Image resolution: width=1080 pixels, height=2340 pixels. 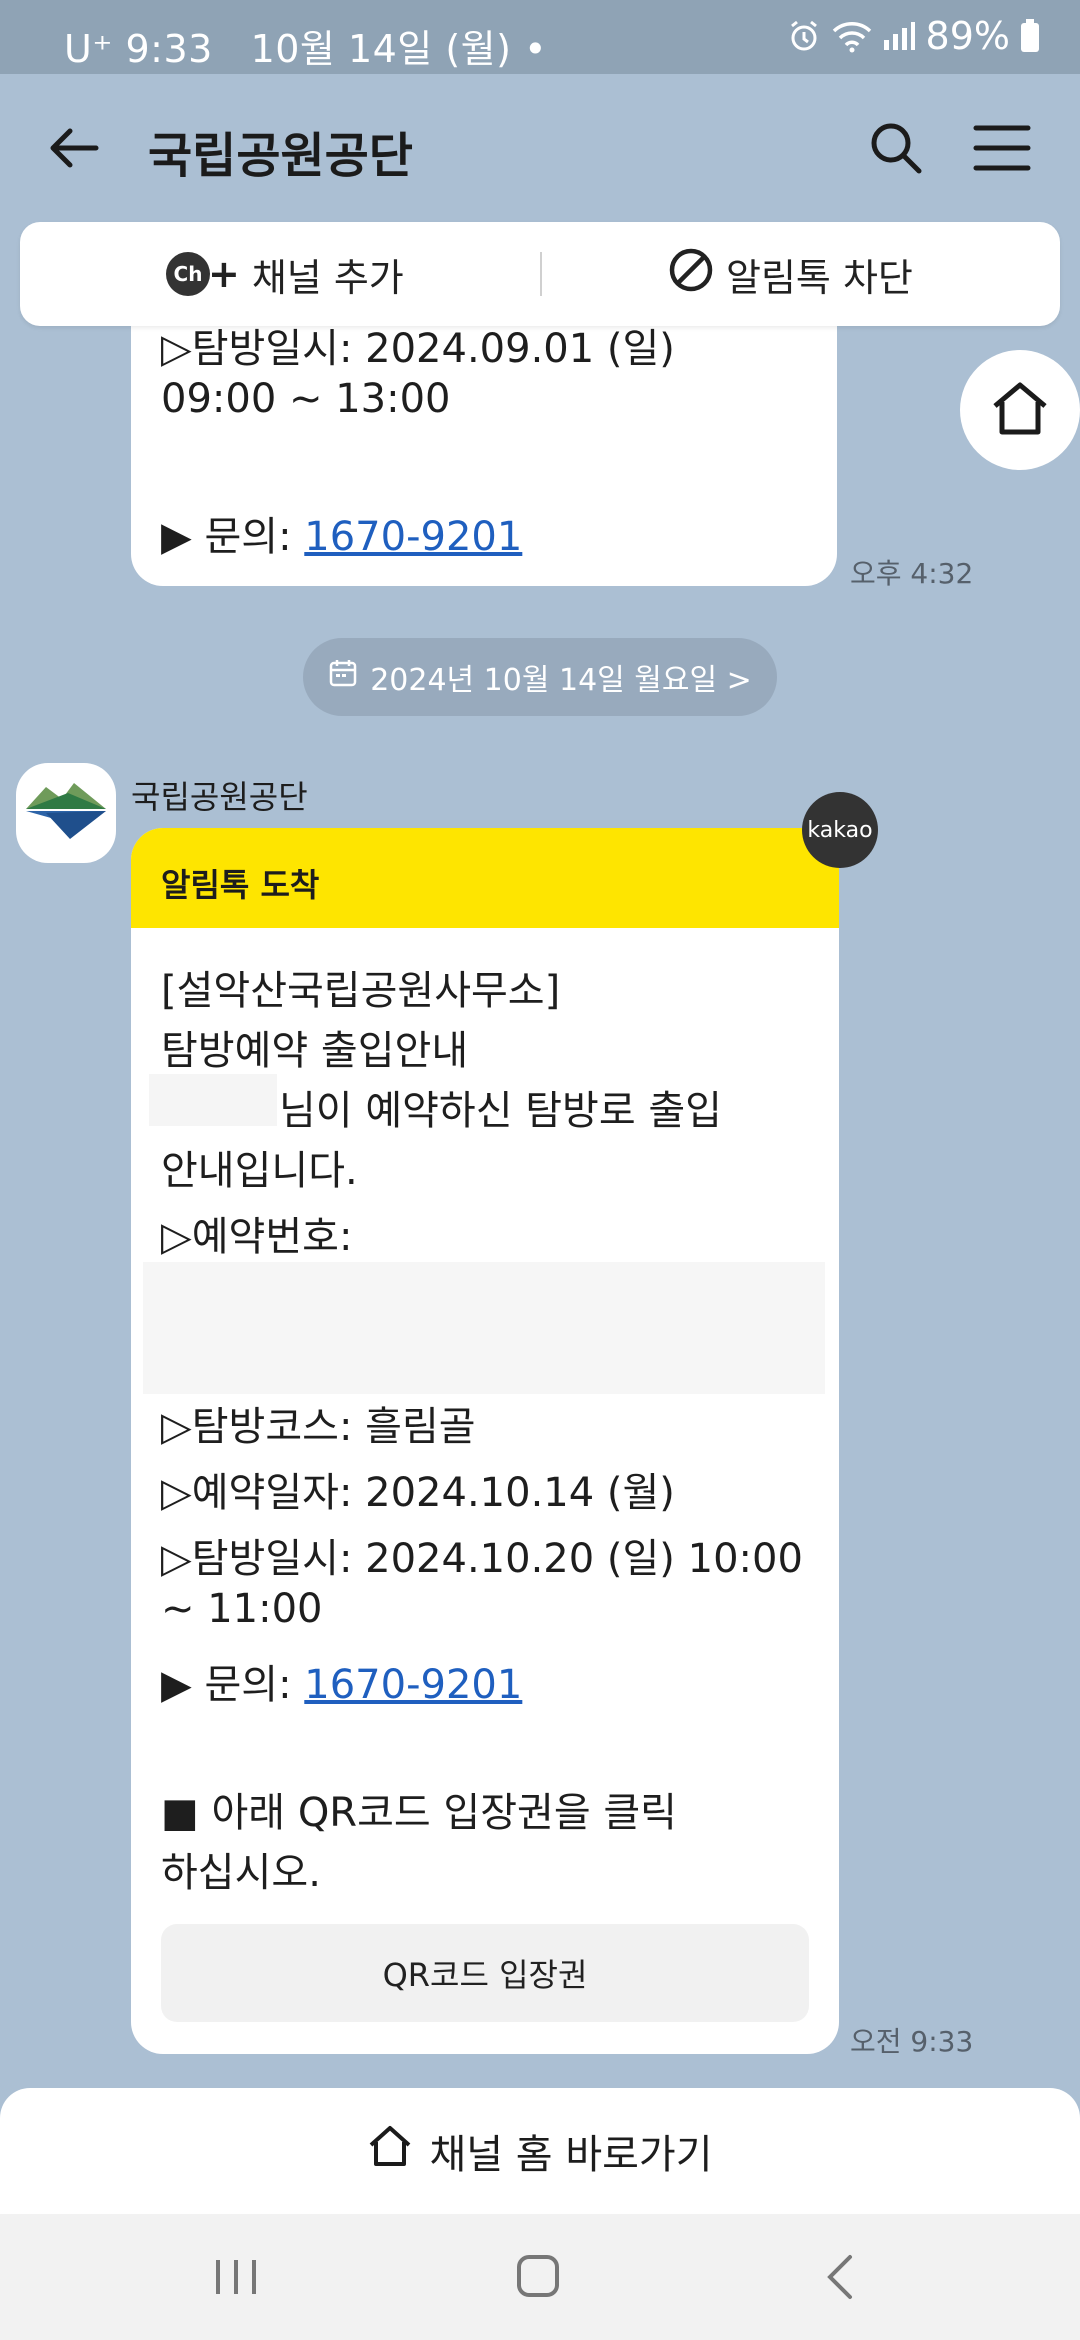 I want to click on channel-home-button, so click(x=1020, y=410).